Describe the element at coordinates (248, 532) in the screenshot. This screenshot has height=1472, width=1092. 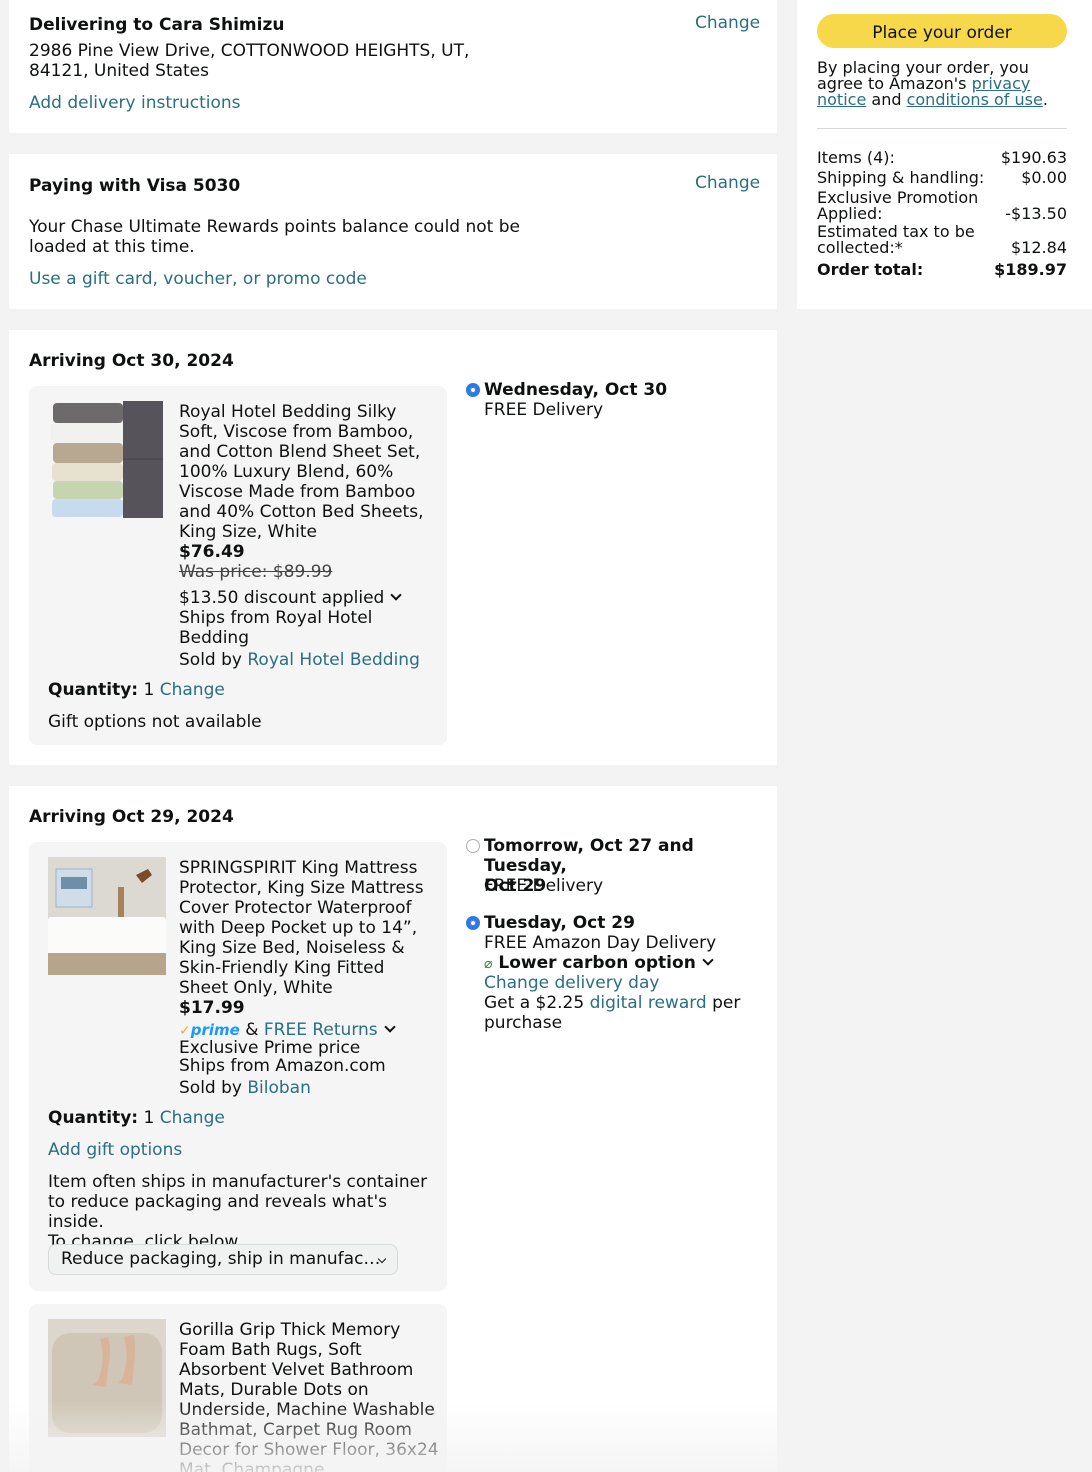
I see `title-line: King Size, White` at that location.